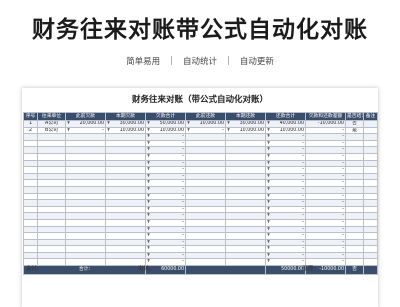  I want to click on total-label: 合计:, so click(84, 270).